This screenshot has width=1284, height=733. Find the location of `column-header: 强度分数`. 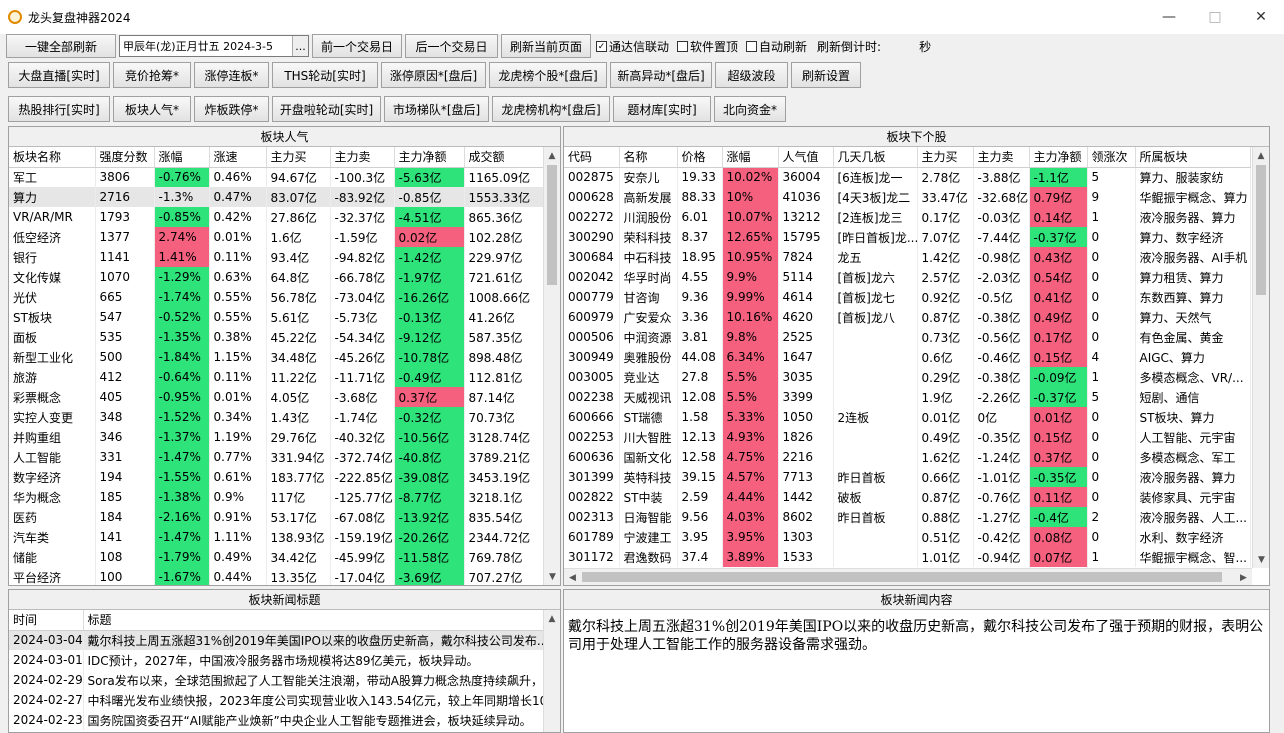

column-header: 强度分数 is located at coordinates (125, 157).